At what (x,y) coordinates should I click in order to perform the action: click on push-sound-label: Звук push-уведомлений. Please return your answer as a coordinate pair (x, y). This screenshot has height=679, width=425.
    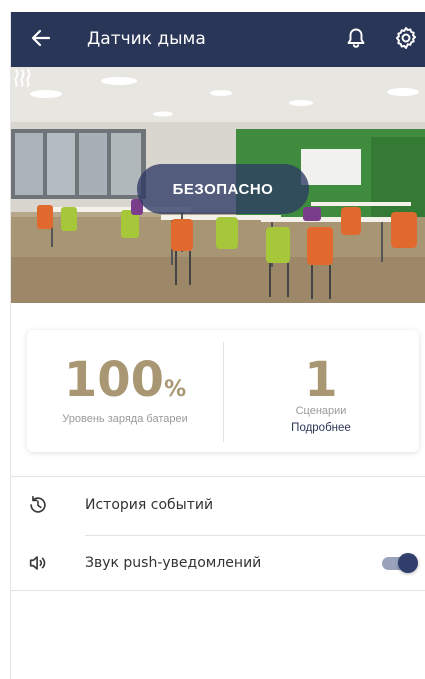
    Looking at the image, I should click on (173, 563).